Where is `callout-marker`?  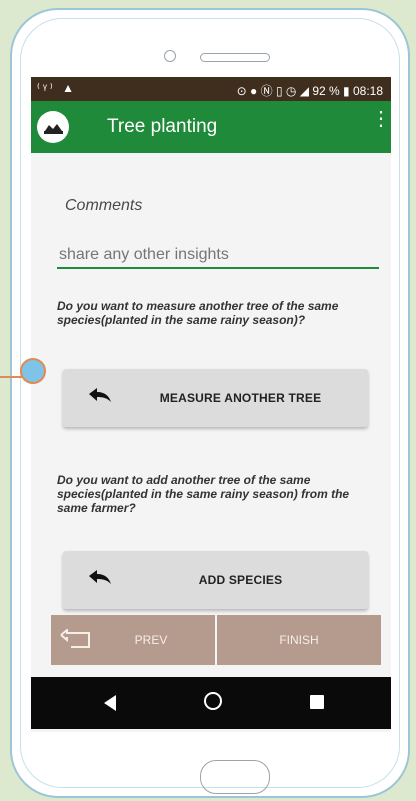 callout-marker is located at coordinates (33, 371).